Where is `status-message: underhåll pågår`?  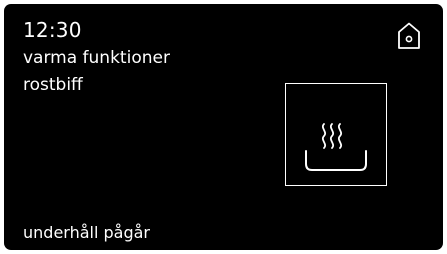 status-message: underhåll pågår is located at coordinates (86, 232).